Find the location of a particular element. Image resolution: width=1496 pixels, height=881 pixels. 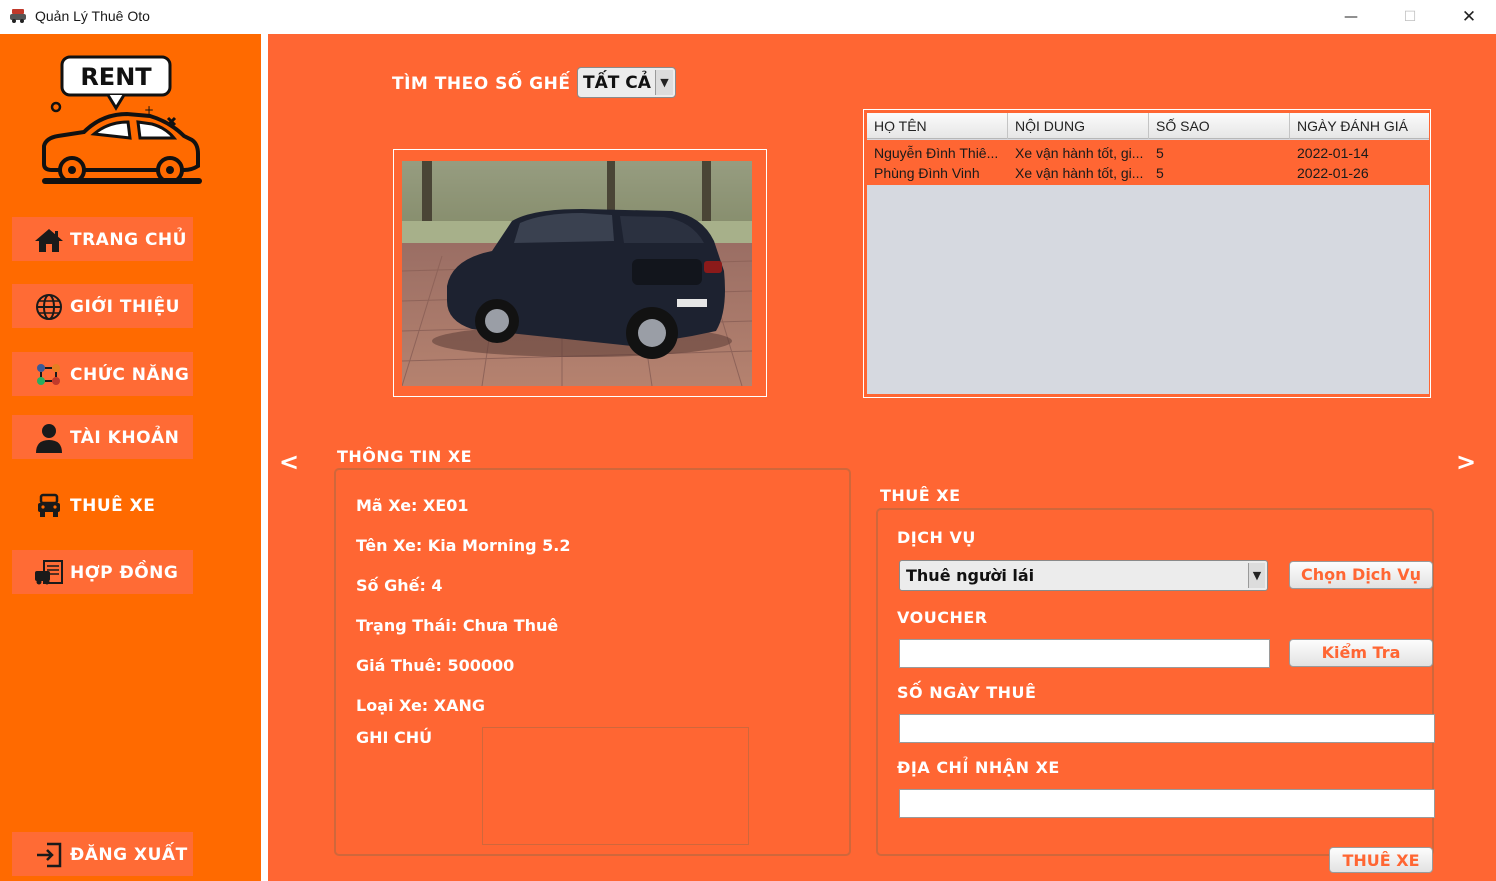

car-price: Giá Thuê: 500000 is located at coordinates (435, 665).